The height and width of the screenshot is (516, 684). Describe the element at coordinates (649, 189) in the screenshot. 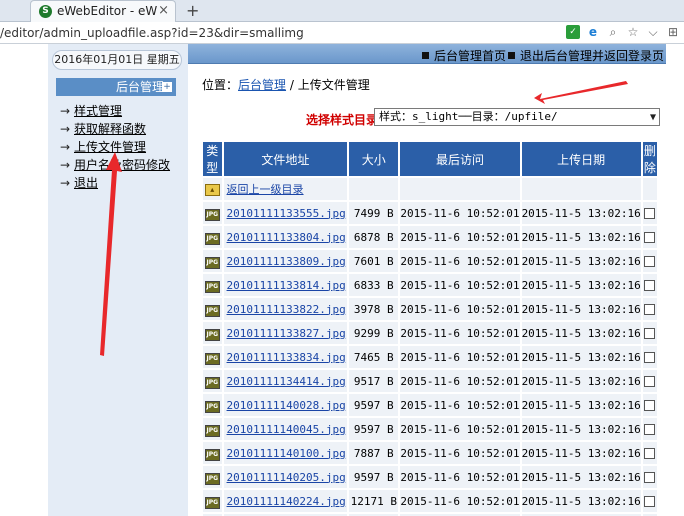

I see `empty-cell` at that location.